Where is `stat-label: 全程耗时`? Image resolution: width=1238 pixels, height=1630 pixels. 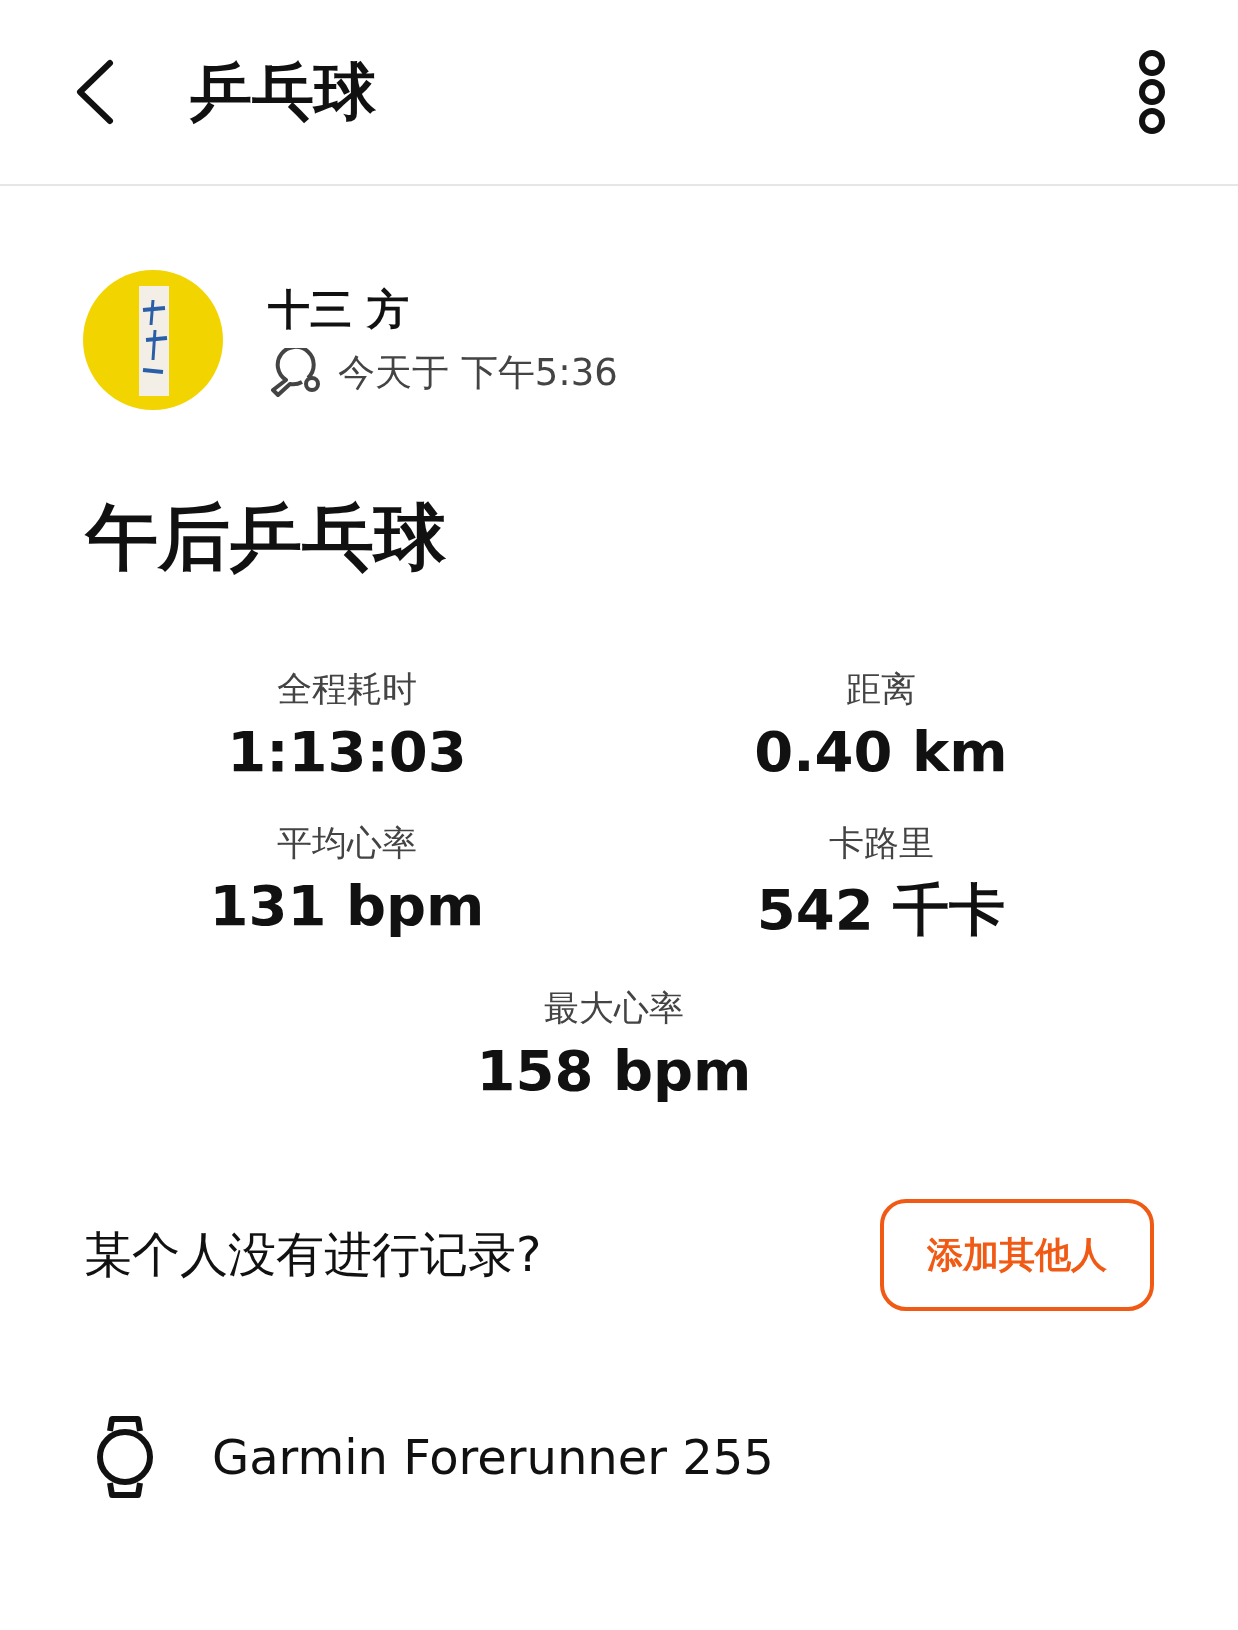 stat-label: 全程耗时 is located at coordinates (347, 689).